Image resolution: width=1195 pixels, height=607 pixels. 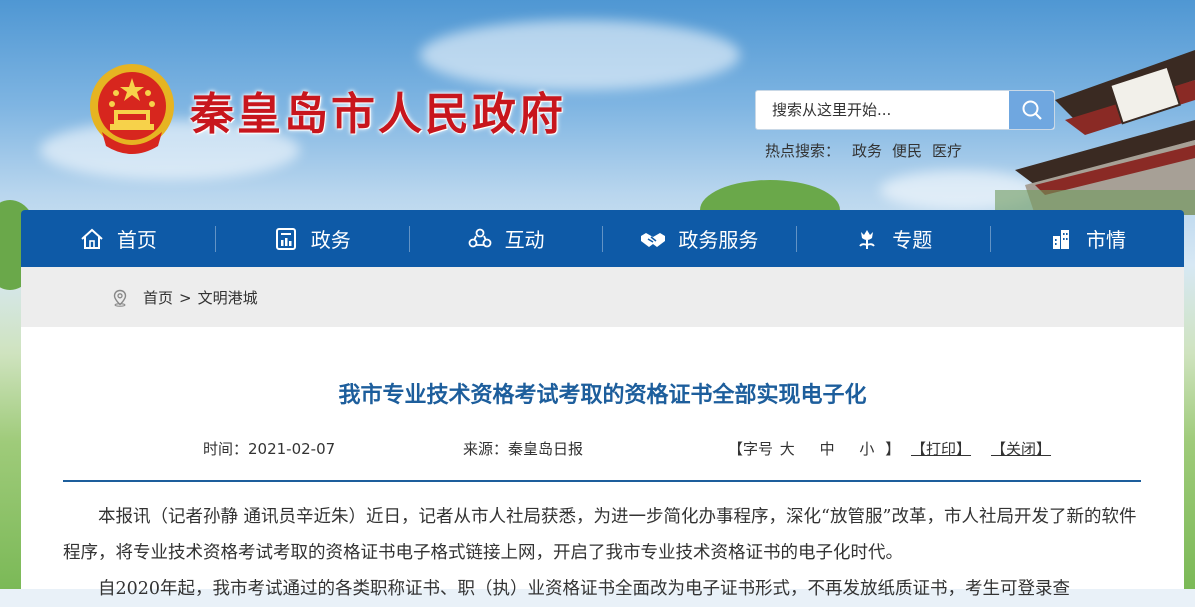 I want to click on chart-icon, so click(x=285, y=238).